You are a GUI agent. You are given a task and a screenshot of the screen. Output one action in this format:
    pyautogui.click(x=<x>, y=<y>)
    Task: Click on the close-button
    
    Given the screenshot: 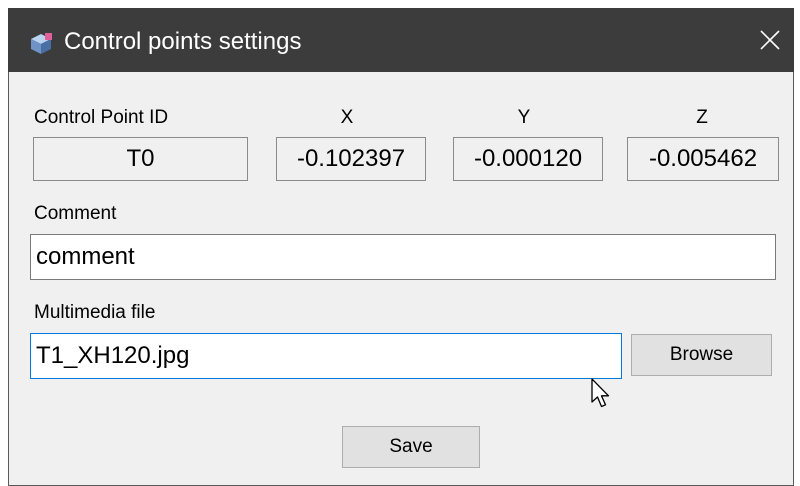 What is the action you would take?
    pyautogui.click(x=770, y=40)
    